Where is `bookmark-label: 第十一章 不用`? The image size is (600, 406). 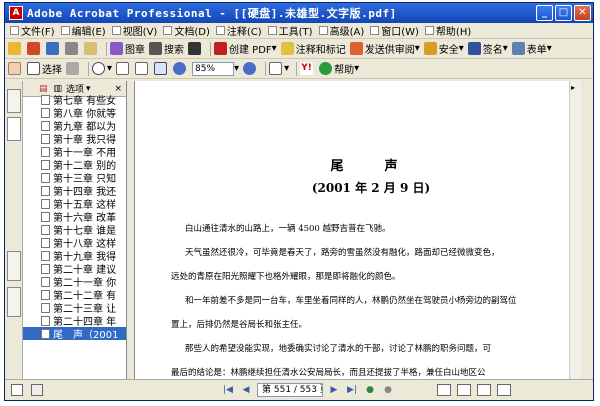
bookmark-label: 第十一章 不用 is located at coordinates (85, 153).